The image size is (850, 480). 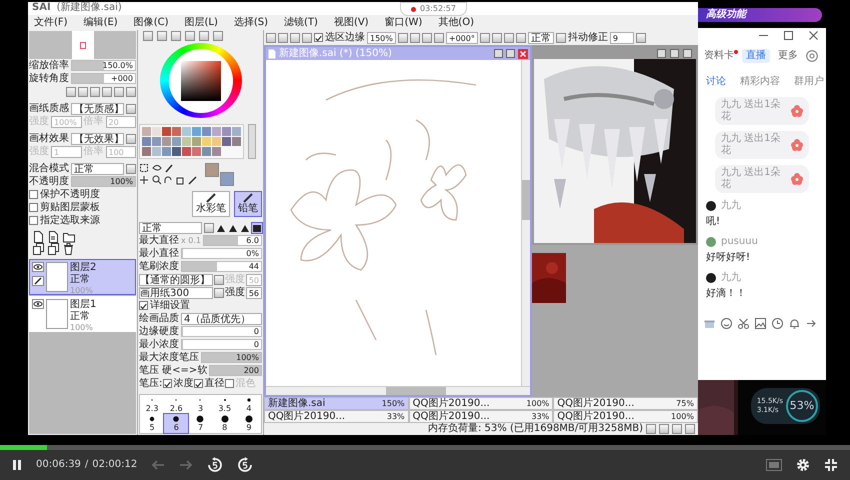 I want to click on checkbox-label: 选区边缘, so click(x=345, y=38).